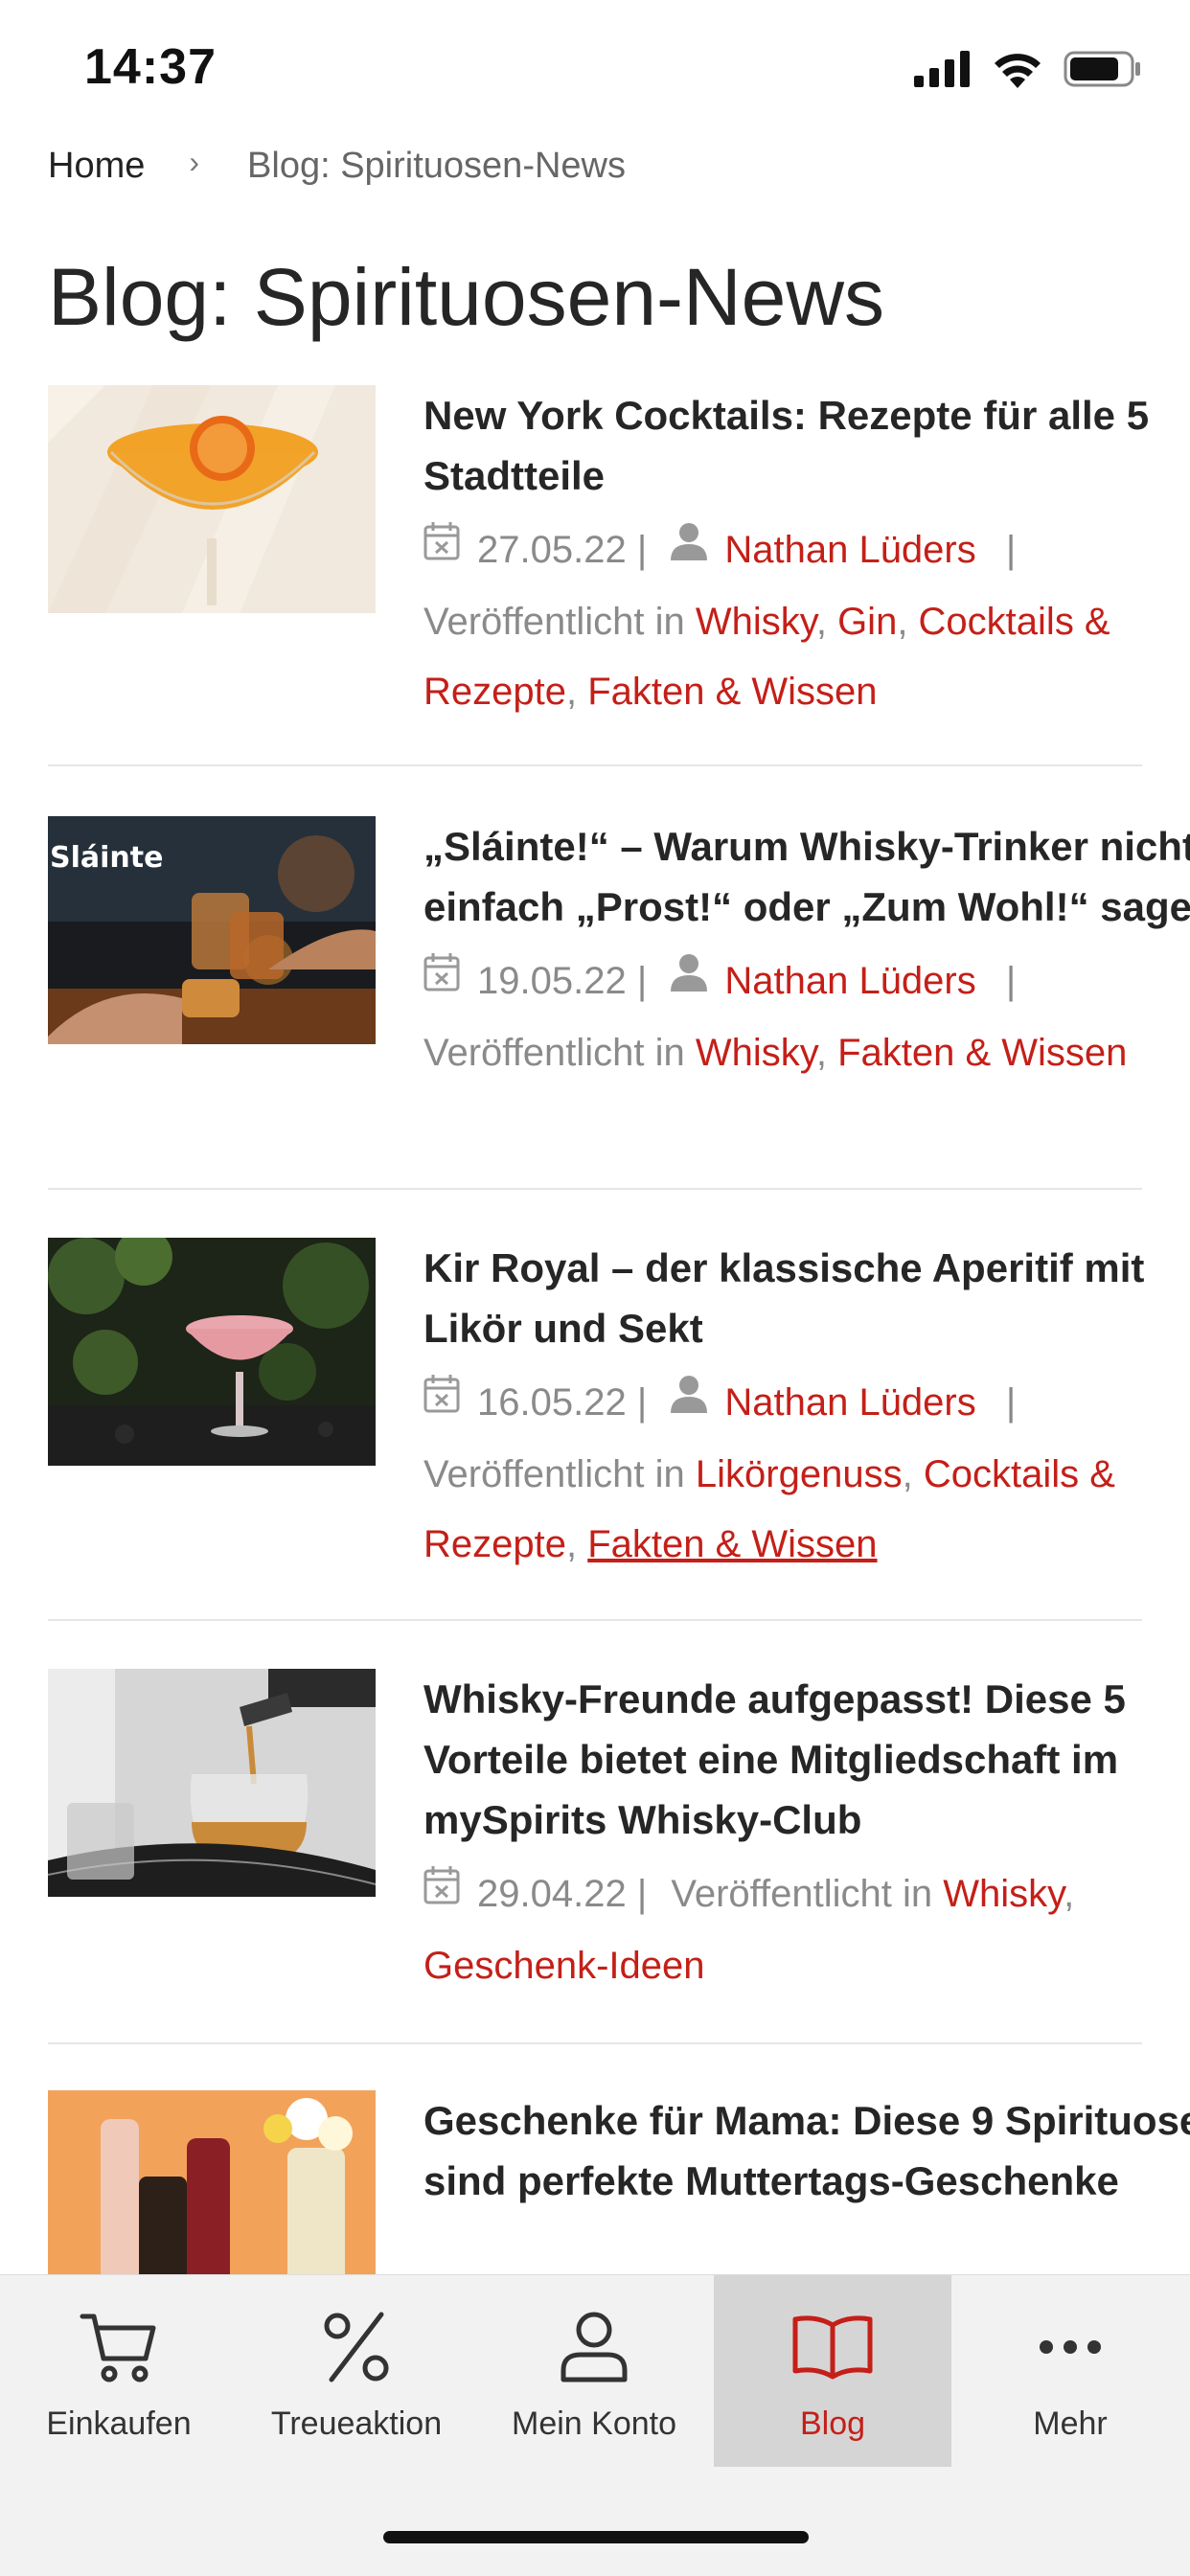 The height and width of the screenshot is (2576, 1190). Describe the element at coordinates (942, 69) in the screenshot. I see `signal-icon` at that location.